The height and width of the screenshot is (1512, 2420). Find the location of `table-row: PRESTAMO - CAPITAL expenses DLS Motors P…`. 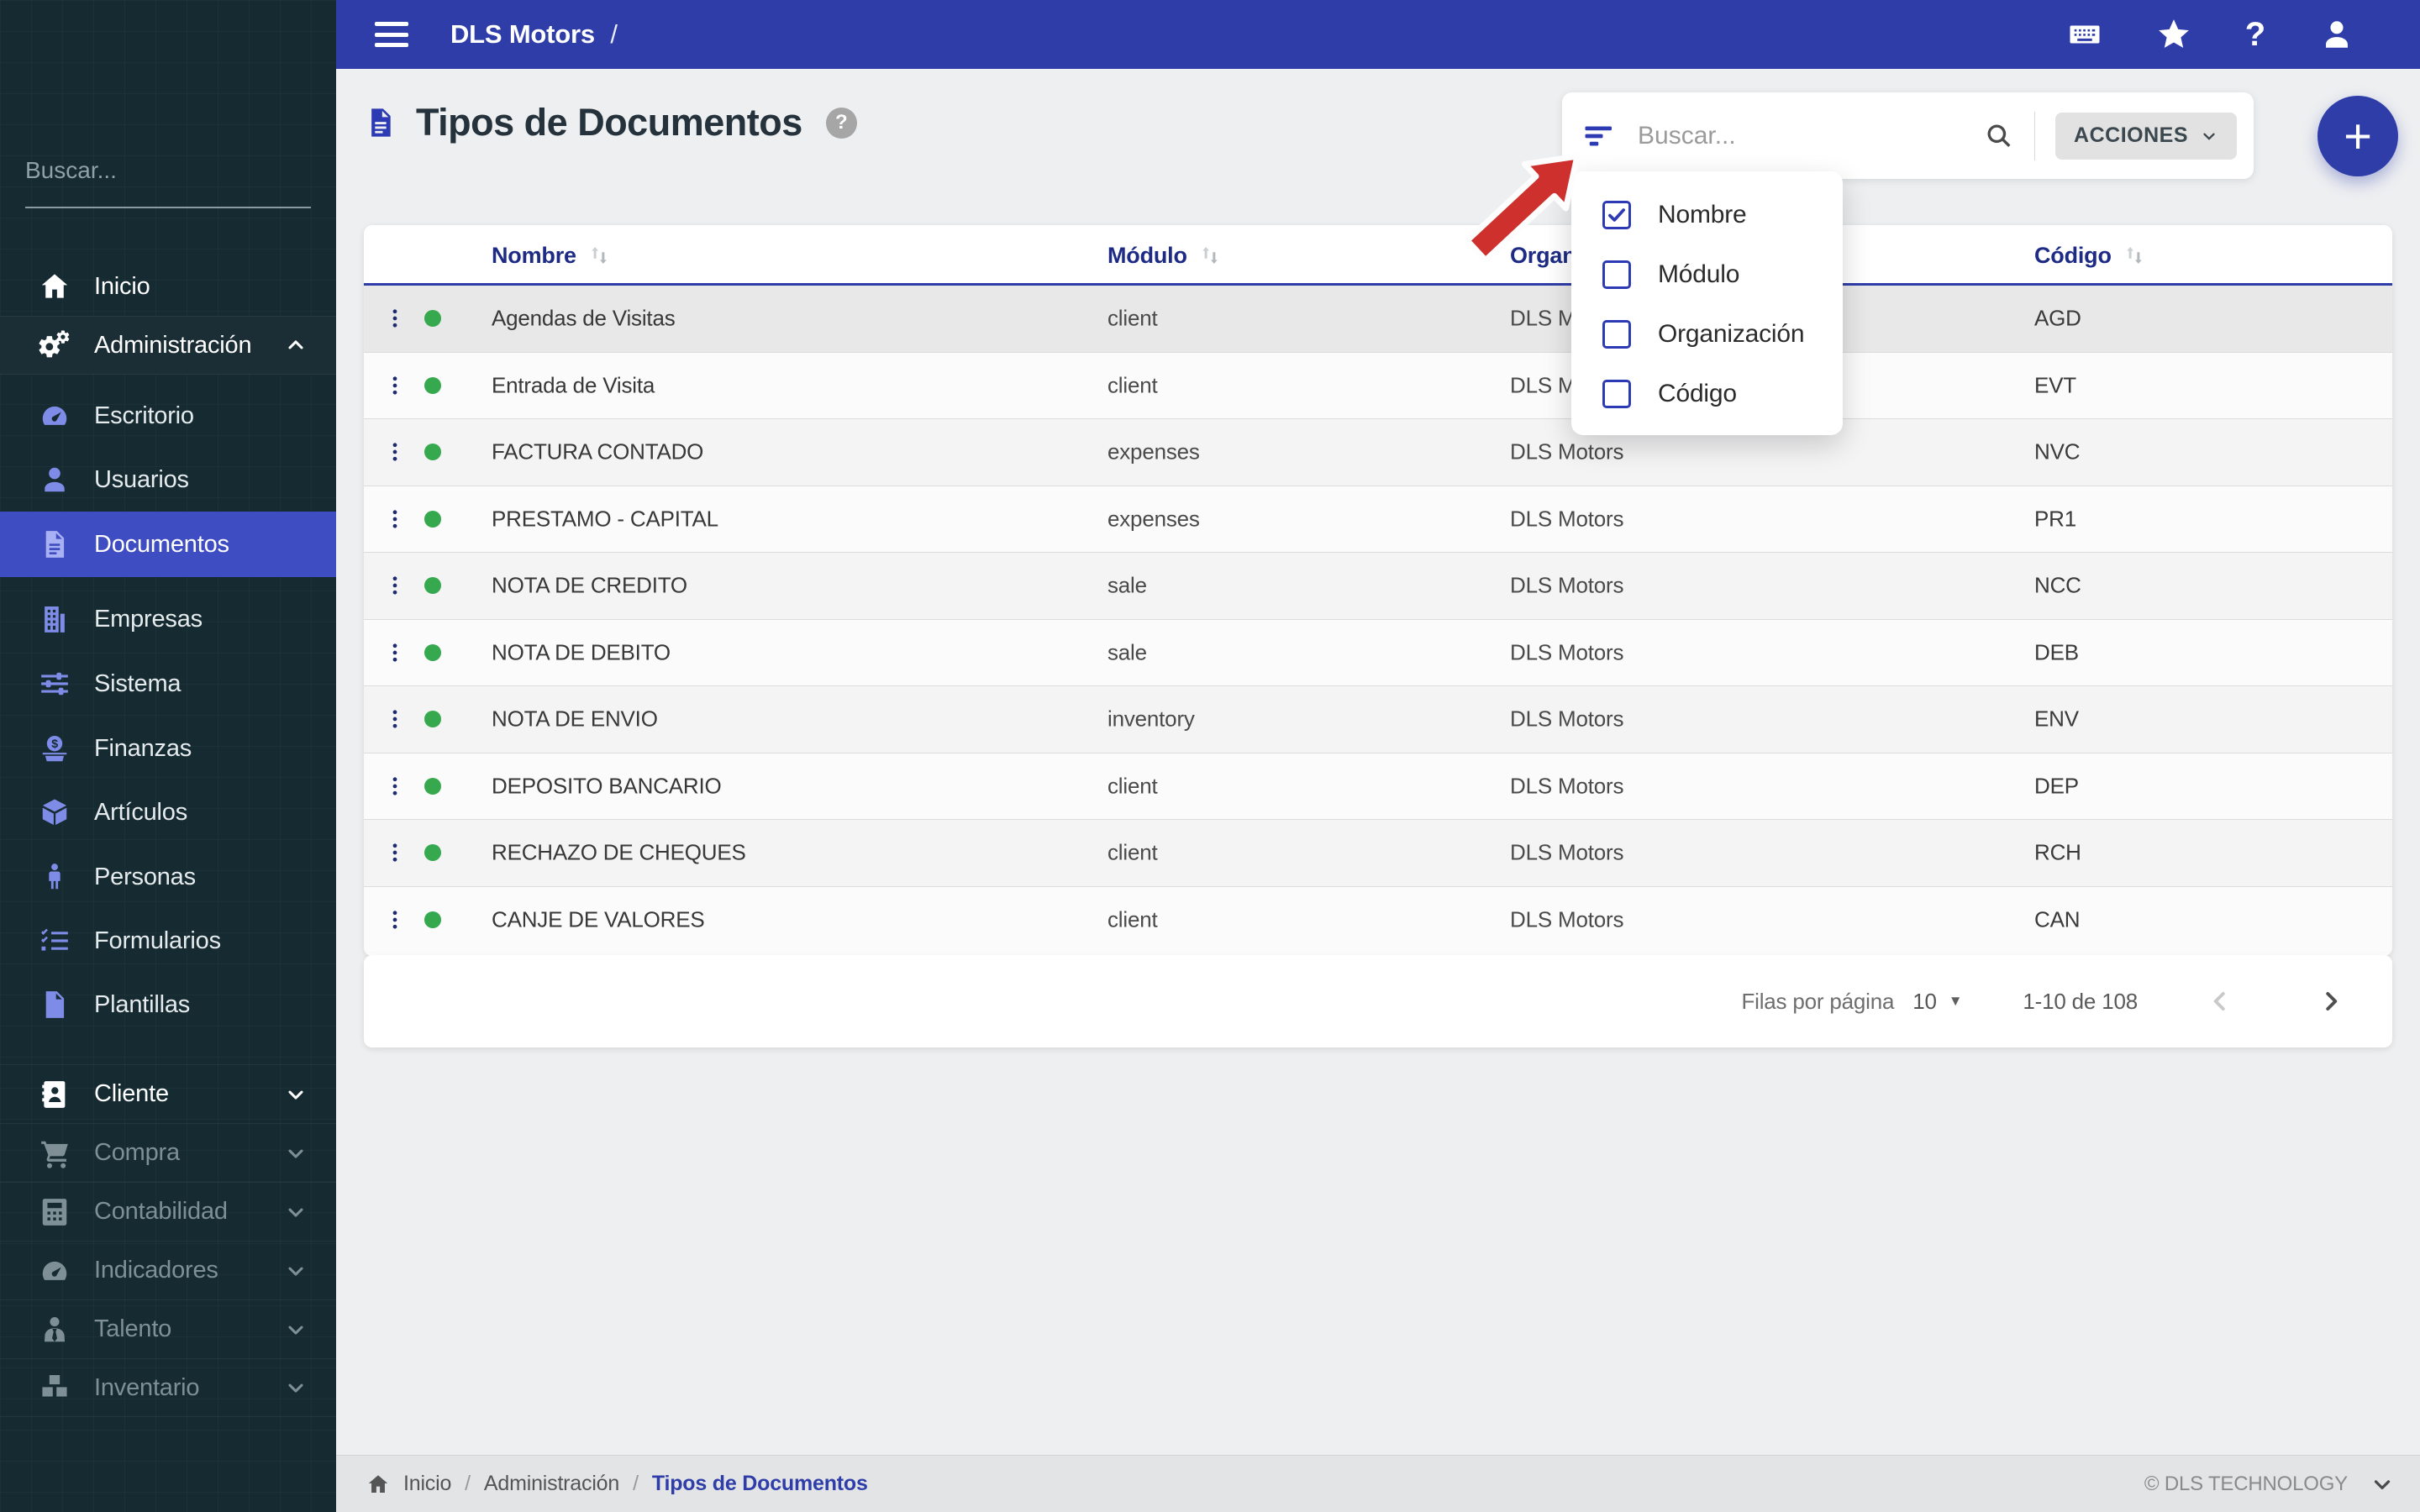

table-row: PRESTAMO - CAPITAL expenses DLS Motors P… is located at coordinates (1378, 519).